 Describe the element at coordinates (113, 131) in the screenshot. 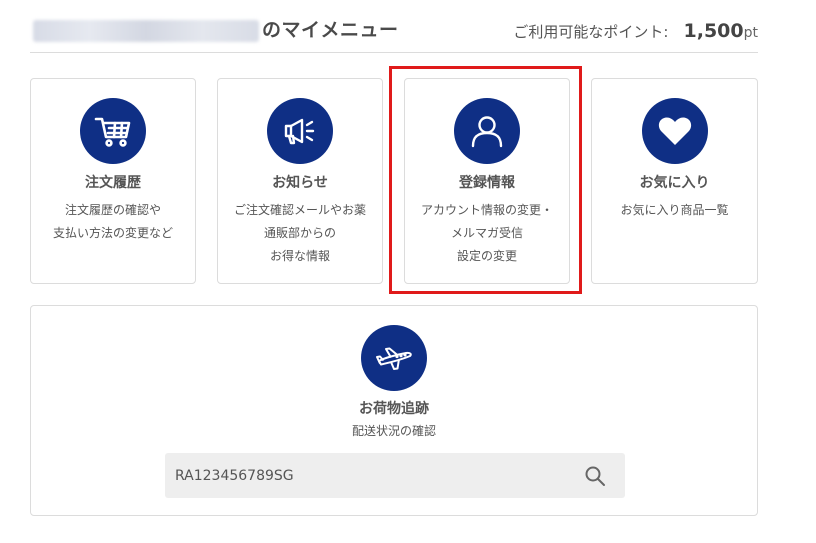

I see `cart-icon` at that location.